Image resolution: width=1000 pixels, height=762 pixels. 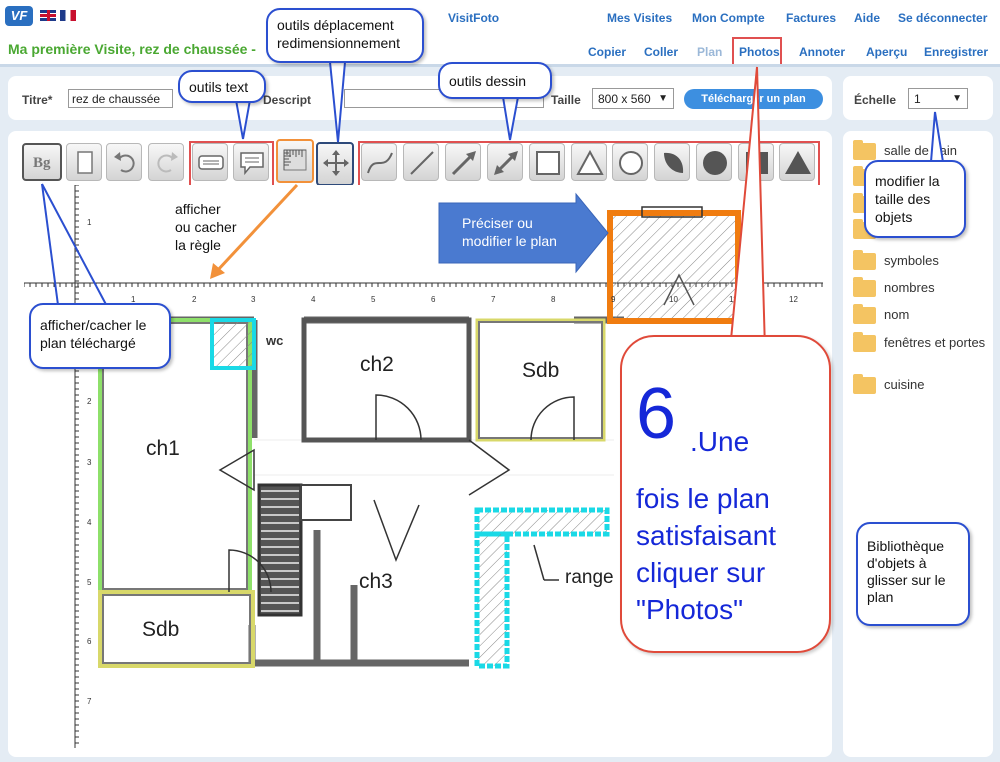 I want to click on callout-line: outils déplacement, so click(x=335, y=25).